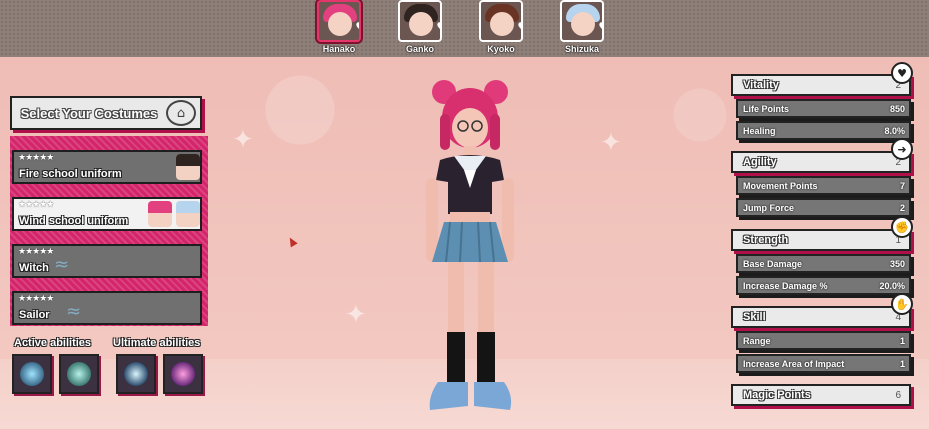 The image size is (929, 430). Describe the element at coordinates (902, 207) in the screenshot. I see `stat-row-value: 2` at that location.